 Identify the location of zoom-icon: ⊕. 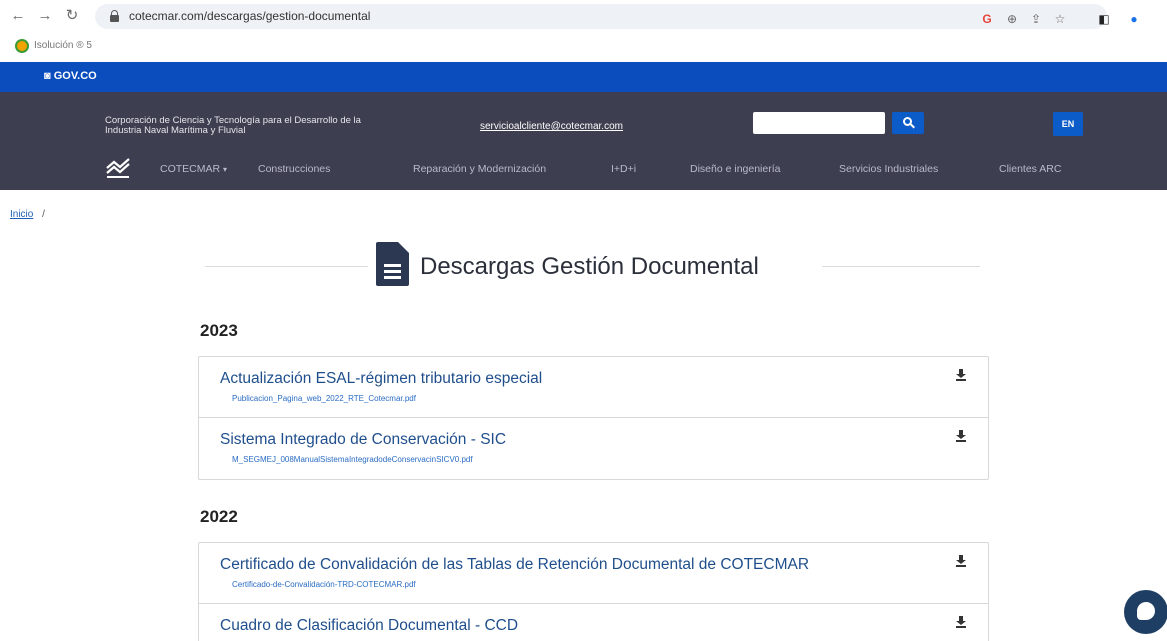
(1012, 19).